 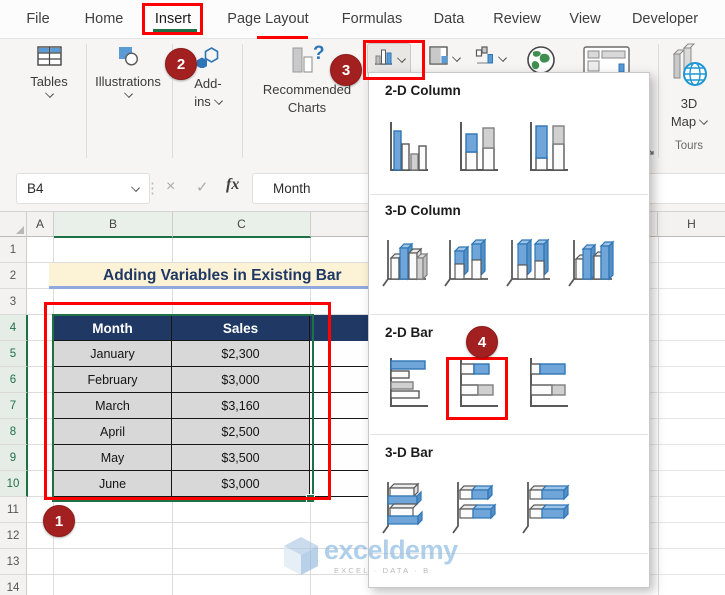 I want to click on cell-month: June, so click(x=112, y=484).